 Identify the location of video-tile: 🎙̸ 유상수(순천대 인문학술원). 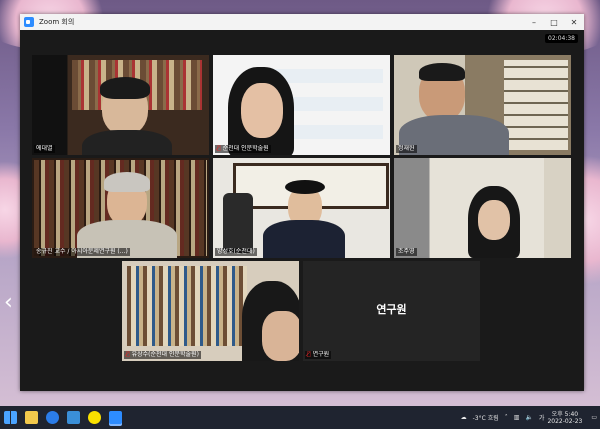
(210, 311).